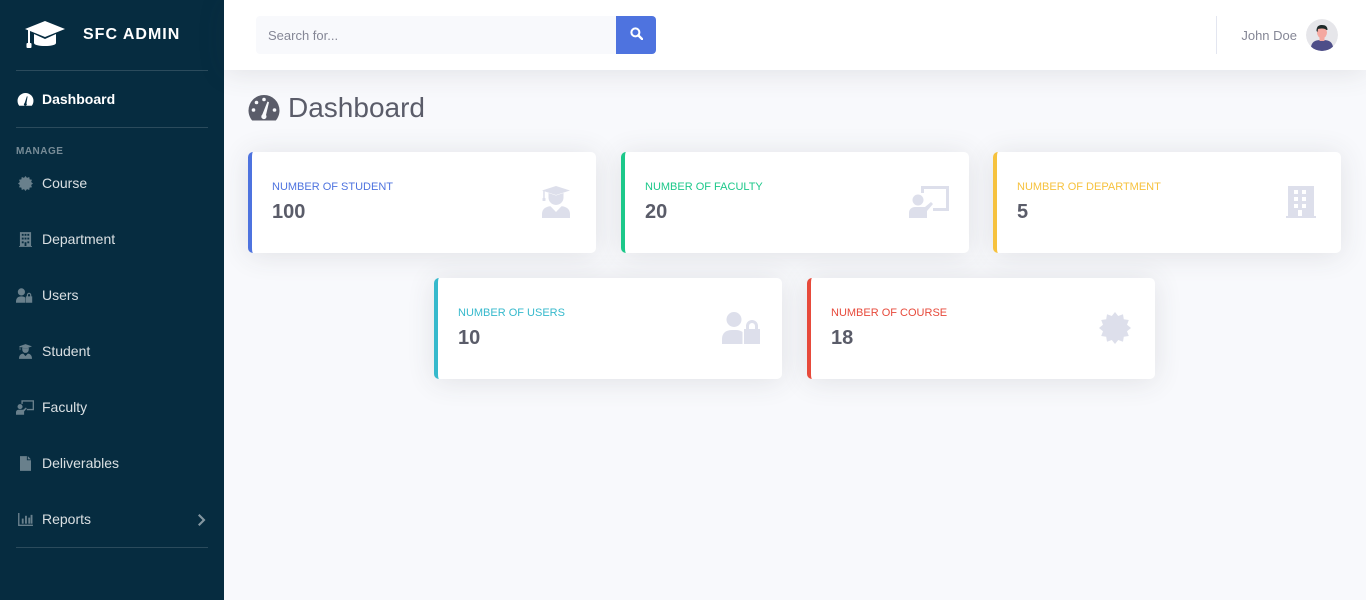  What do you see at coordinates (25, 463) in the screenshot?
I see `file-icon` at bounding box center [25, 463].